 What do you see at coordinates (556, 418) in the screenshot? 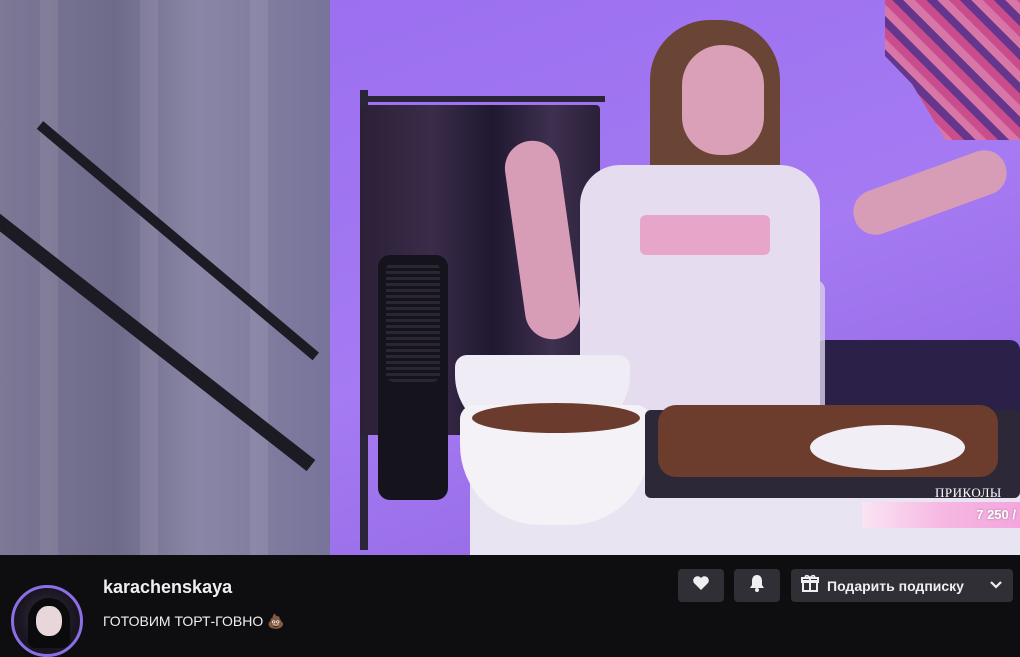
I see `bowl-chocolate-batter` at bounding box center [556, 418].